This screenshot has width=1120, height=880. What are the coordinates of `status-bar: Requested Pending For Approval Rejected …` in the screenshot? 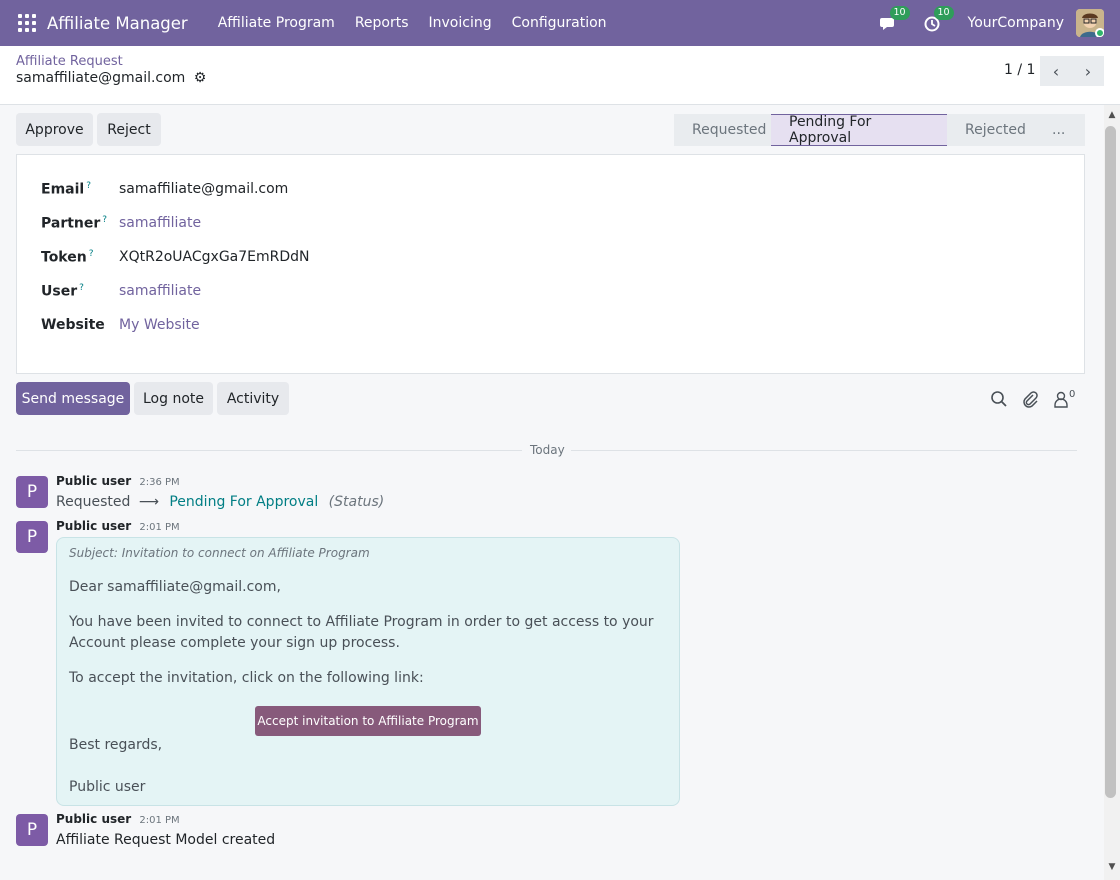 It's located at (879, 130).